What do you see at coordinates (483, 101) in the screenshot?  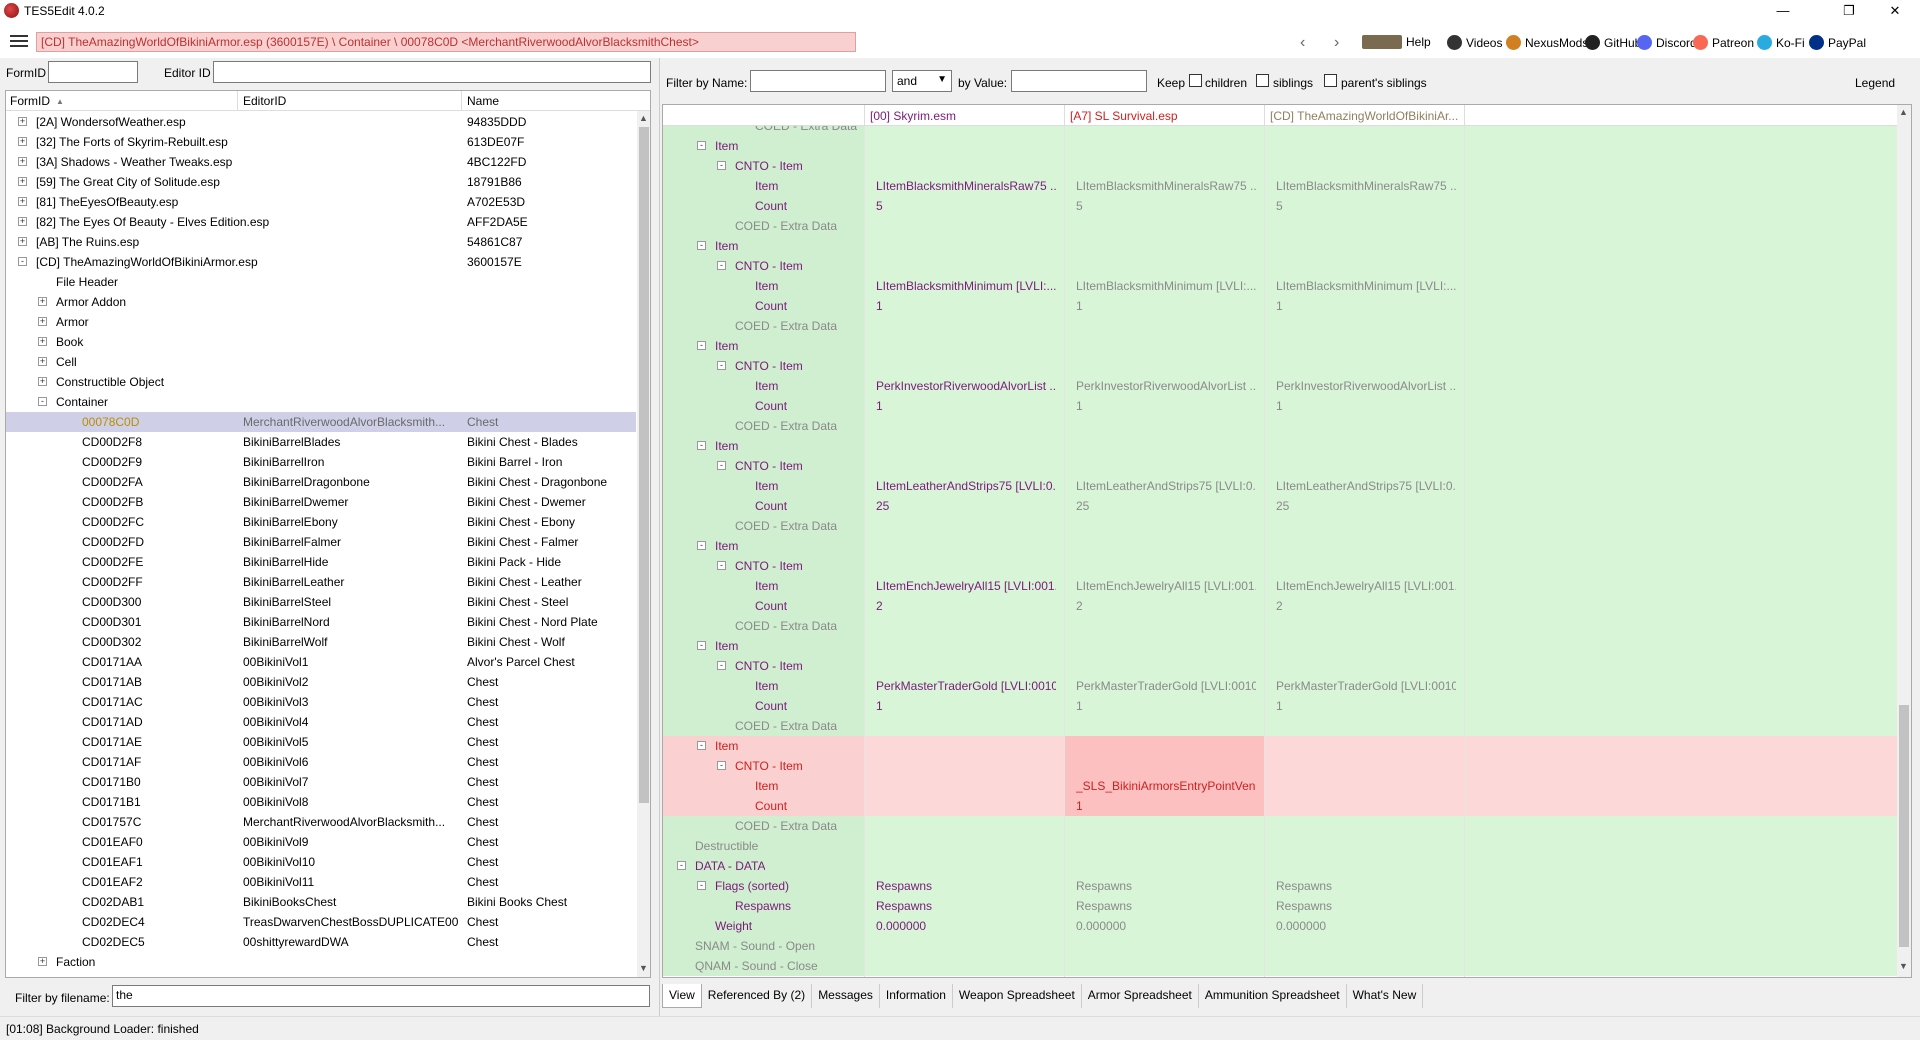 I see `column-name: Name` at bounding box center [483, 101].